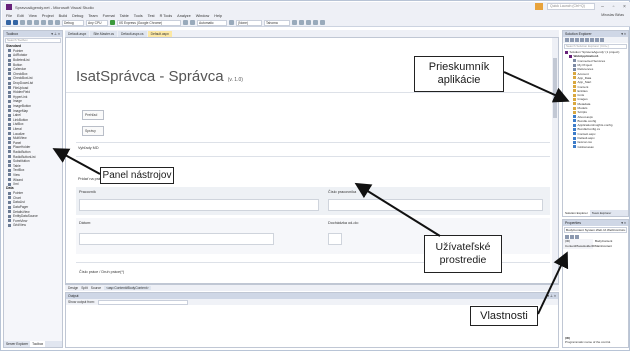 Image resolution: width=630 pixels, height=351 pixels. I want to click on menu-item-view: View, so click(33, 16).